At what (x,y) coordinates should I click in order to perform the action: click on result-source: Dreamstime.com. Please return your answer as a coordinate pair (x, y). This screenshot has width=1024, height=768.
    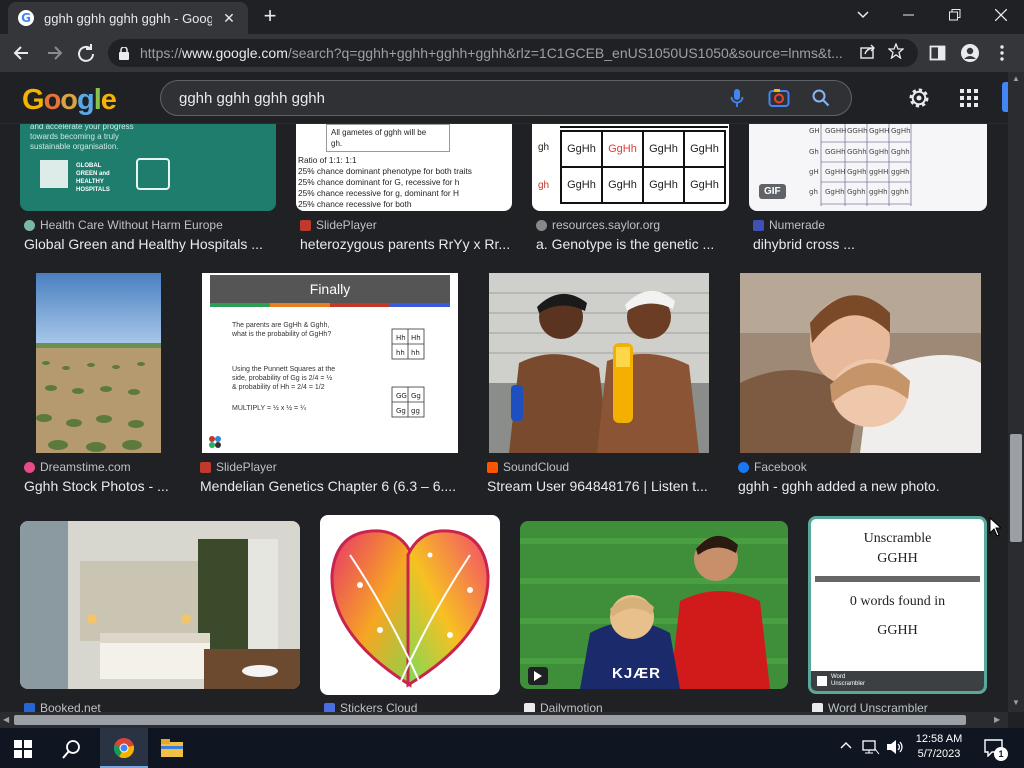
    Looking at the image, I should click on (77, 467).